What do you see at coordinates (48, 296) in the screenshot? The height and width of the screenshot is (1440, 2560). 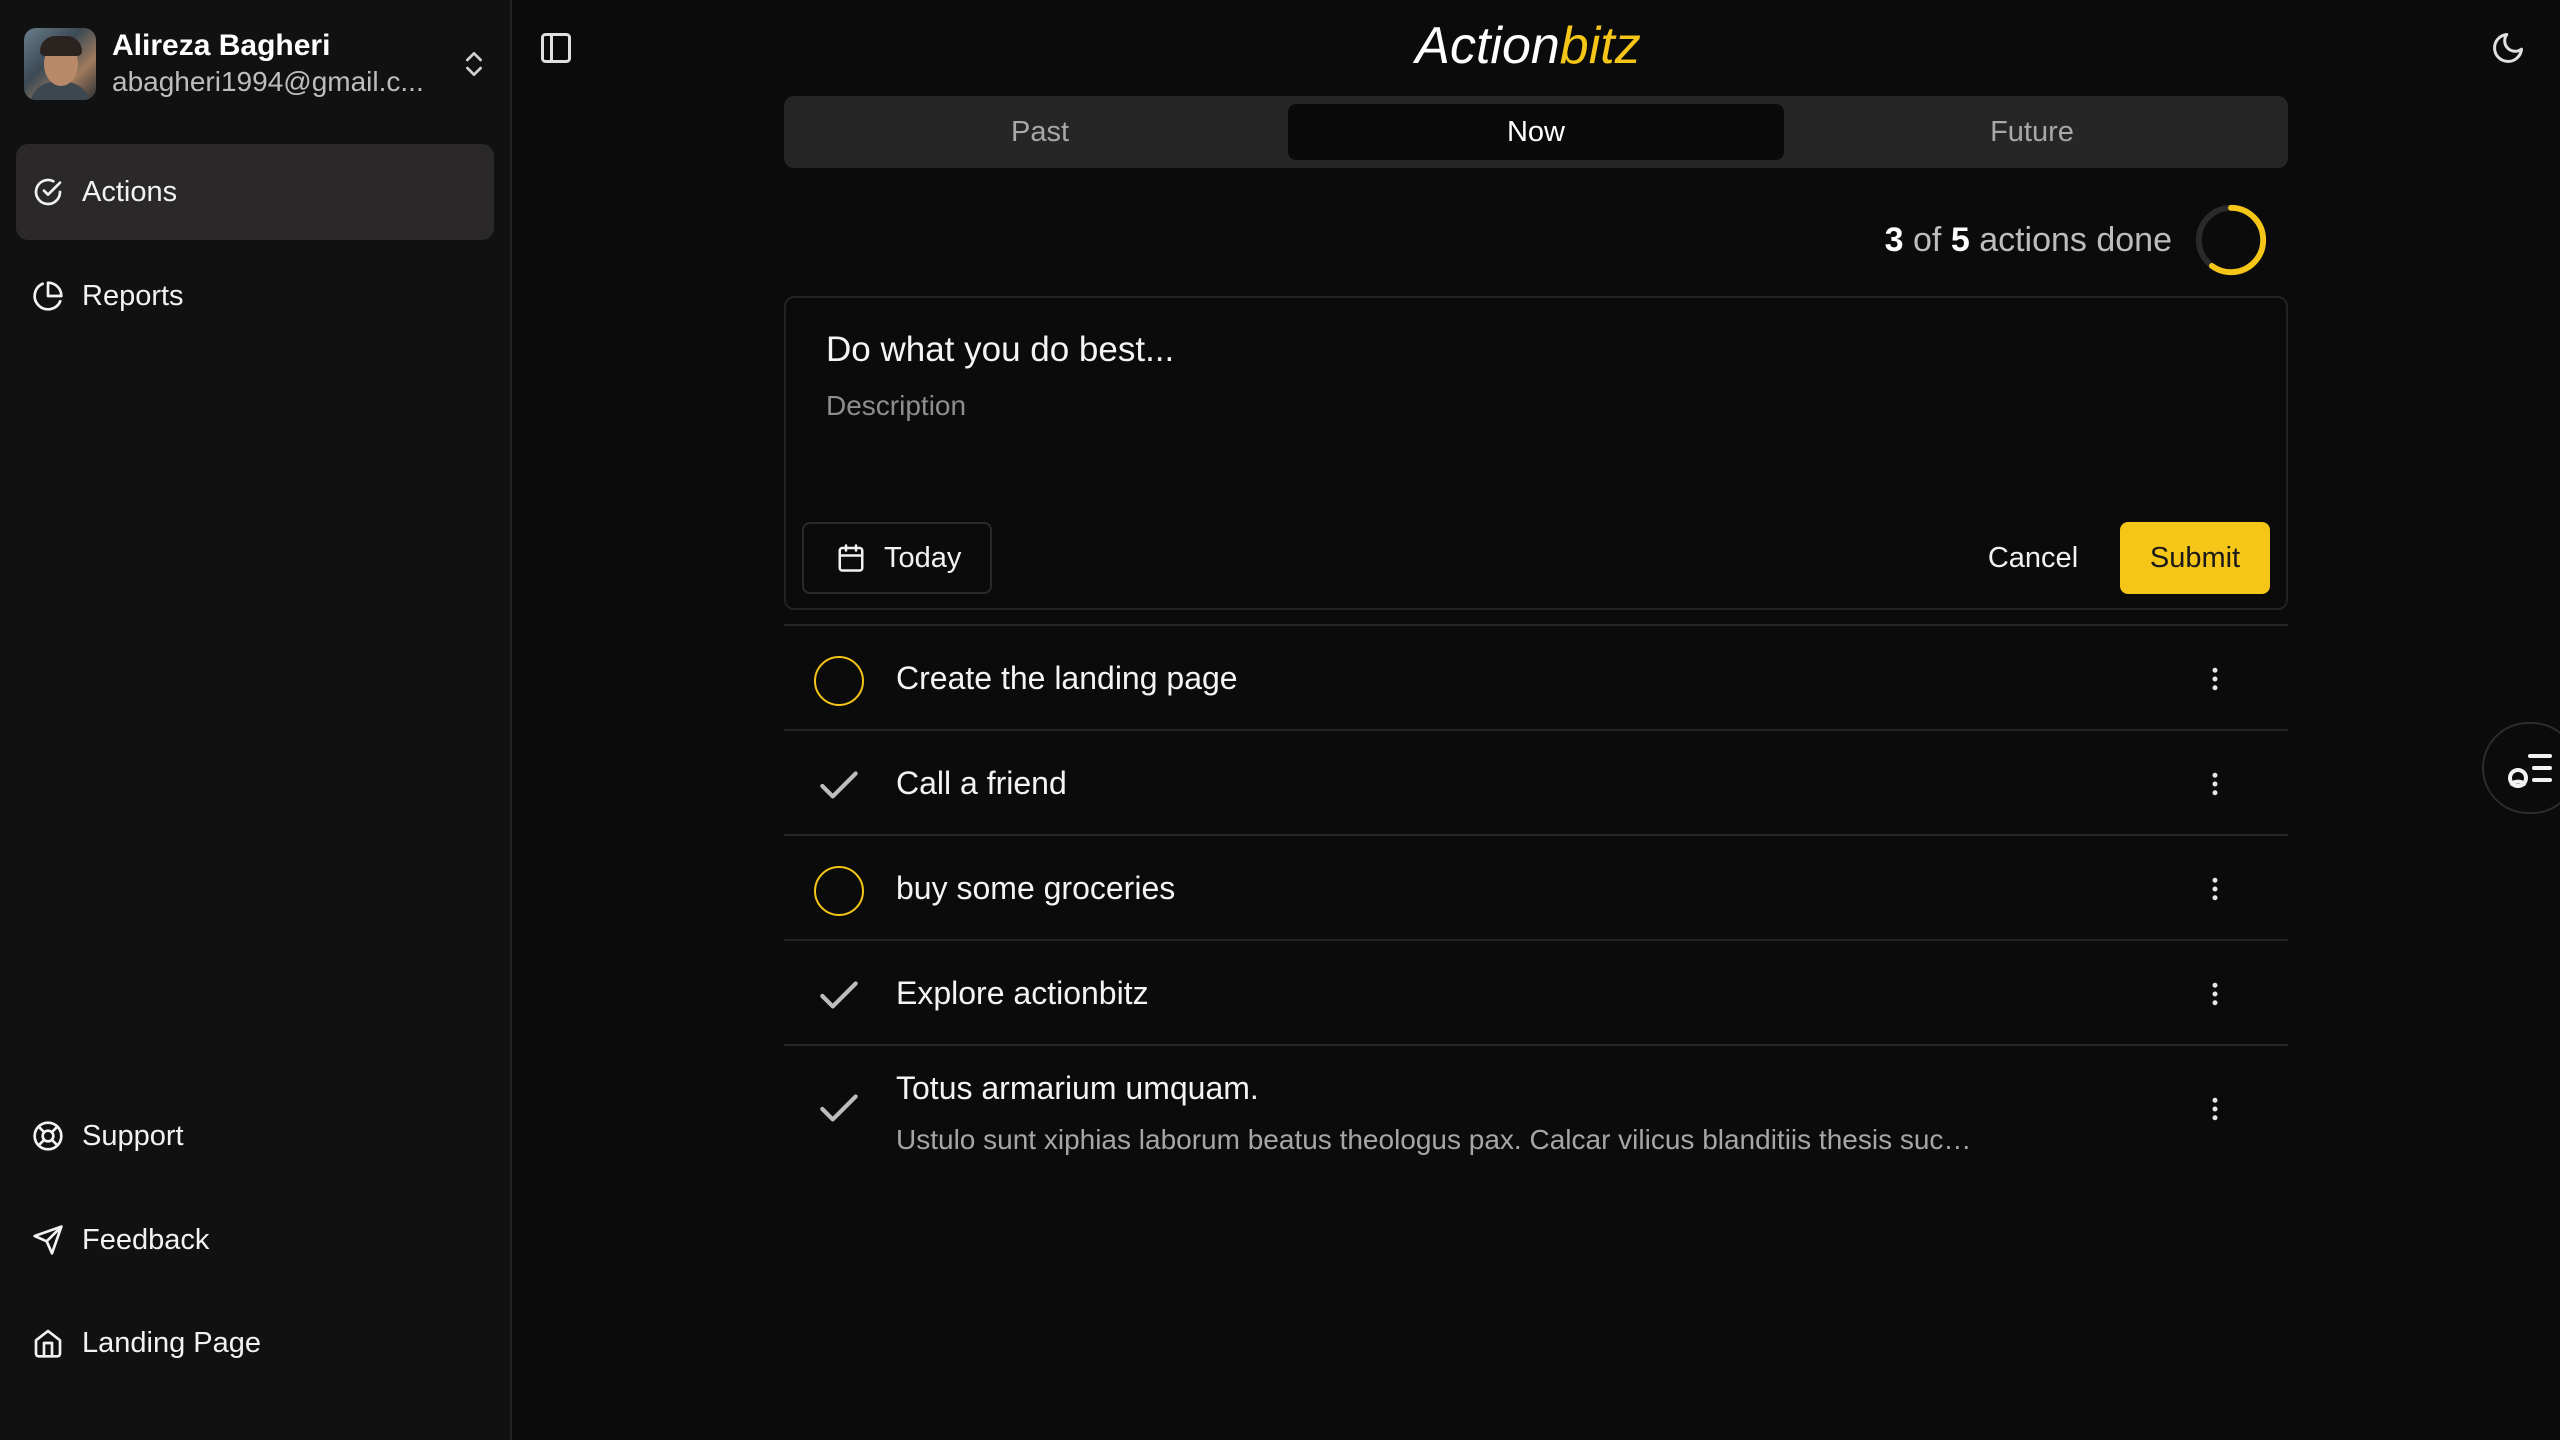 I see `pie-chart-icon` at bounding box center [48, 296].